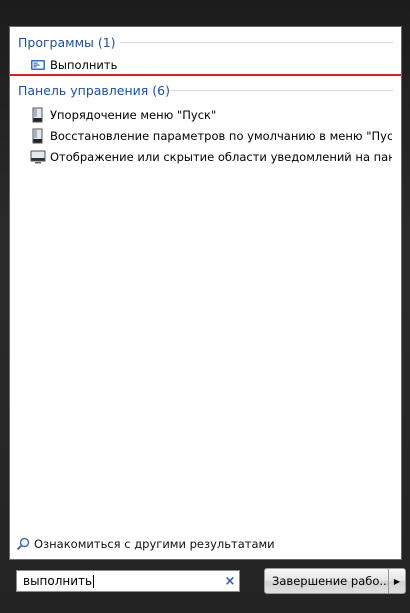 This screenshot has width=410, height=613. I want to click on program-item-run: Выполнить, so click(211, 65).